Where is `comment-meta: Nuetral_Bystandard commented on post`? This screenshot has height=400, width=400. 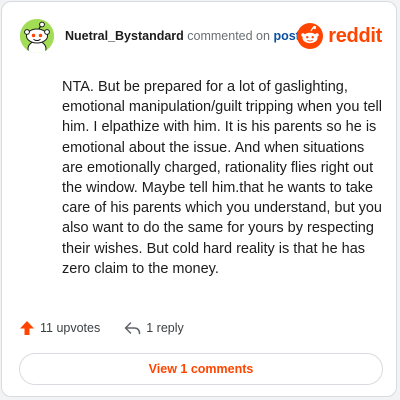 comment-meta: Nuetral_Bystandard commented on post is located at coordinates (182, 36).